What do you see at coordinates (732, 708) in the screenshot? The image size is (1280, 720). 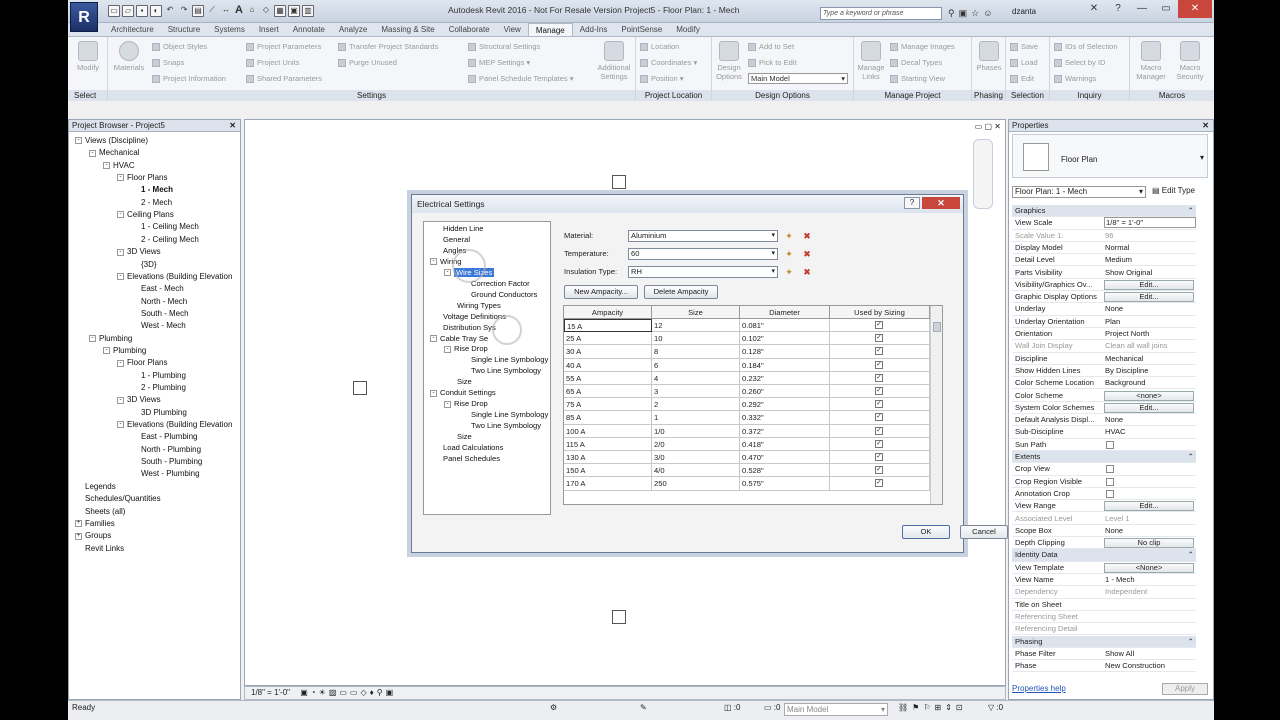 I see `design-option-icon: ◫ :0` at bounding box center [732, 708].